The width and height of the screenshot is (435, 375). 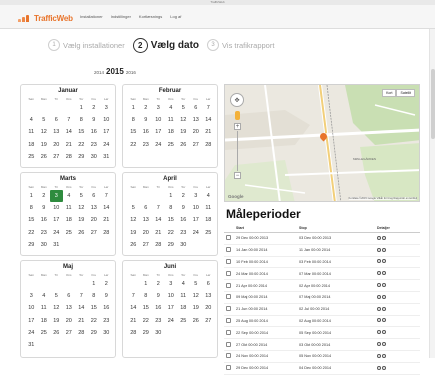 I want to click on calendar-day: 10, so click(x=171, y=296).